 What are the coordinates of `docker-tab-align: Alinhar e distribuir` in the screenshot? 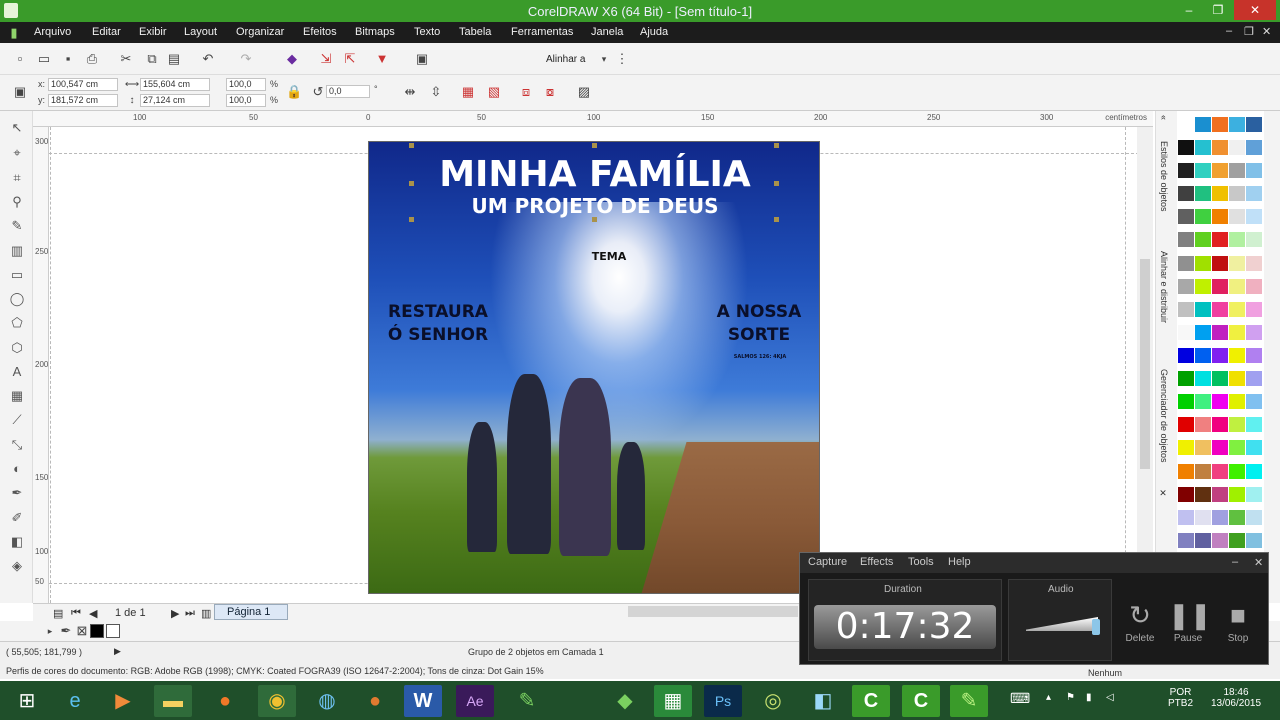 It's located at (1164, 287).